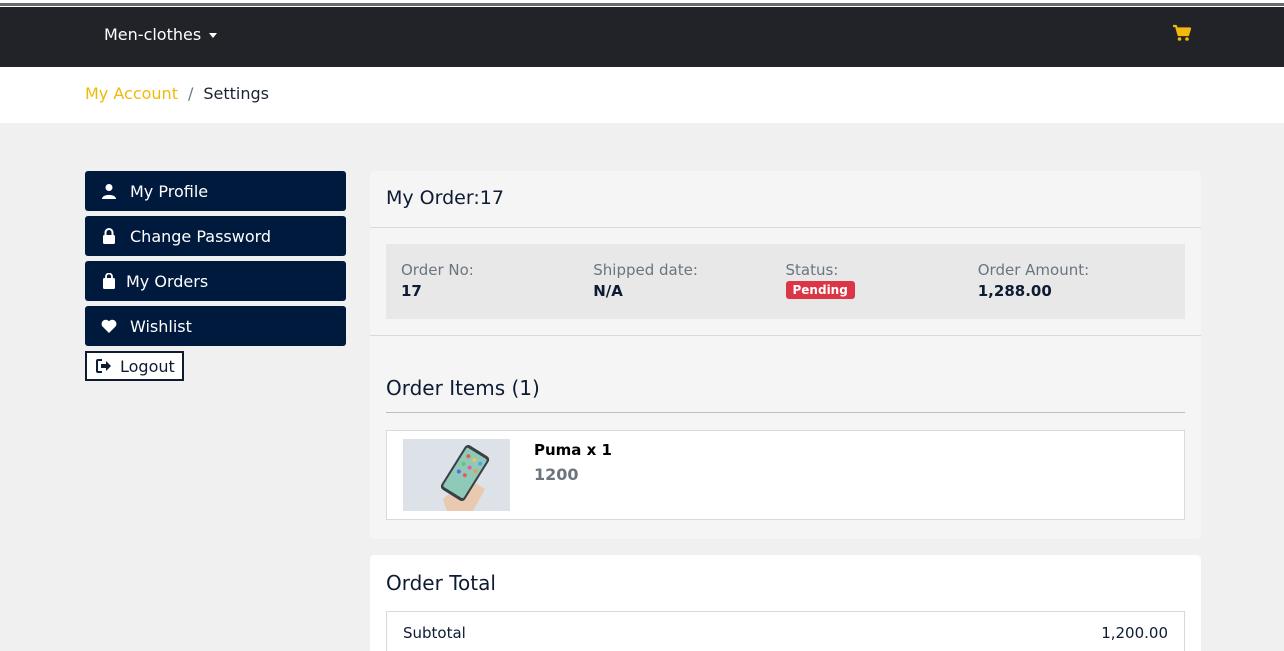 Image resolution: width=1284 pixels, height=651 pixels. What do you see at coordinates (131, 93) in the screenshot?
I see `breadcrumb-my-account: My Account` at bounding box center [131, 93].